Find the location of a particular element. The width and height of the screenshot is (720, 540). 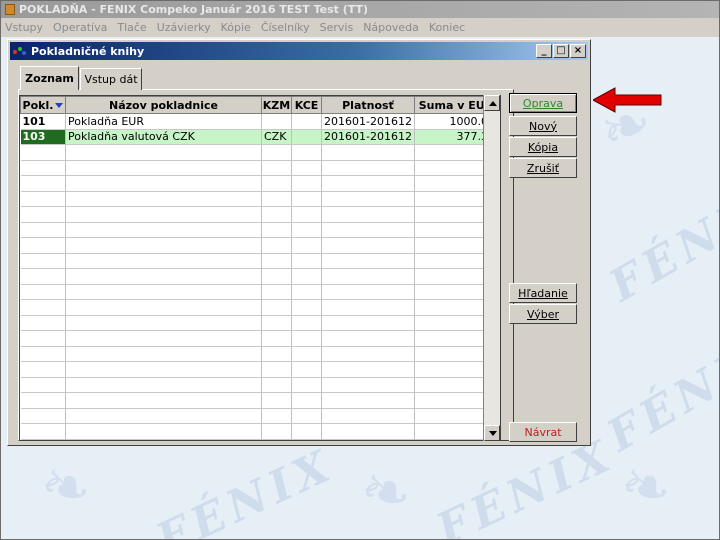

cell-nazov: Pokladňa valutová CZK is located at coordinates (163, 137).